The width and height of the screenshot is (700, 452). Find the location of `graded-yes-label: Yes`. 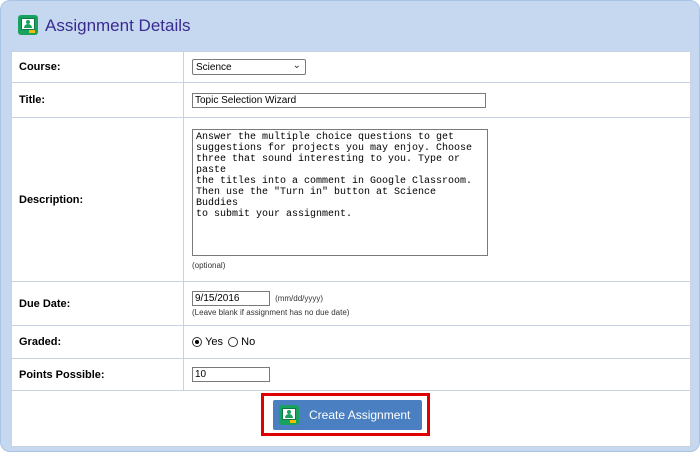

graded-yes-label: Yes is located at coordinates (214, 342).